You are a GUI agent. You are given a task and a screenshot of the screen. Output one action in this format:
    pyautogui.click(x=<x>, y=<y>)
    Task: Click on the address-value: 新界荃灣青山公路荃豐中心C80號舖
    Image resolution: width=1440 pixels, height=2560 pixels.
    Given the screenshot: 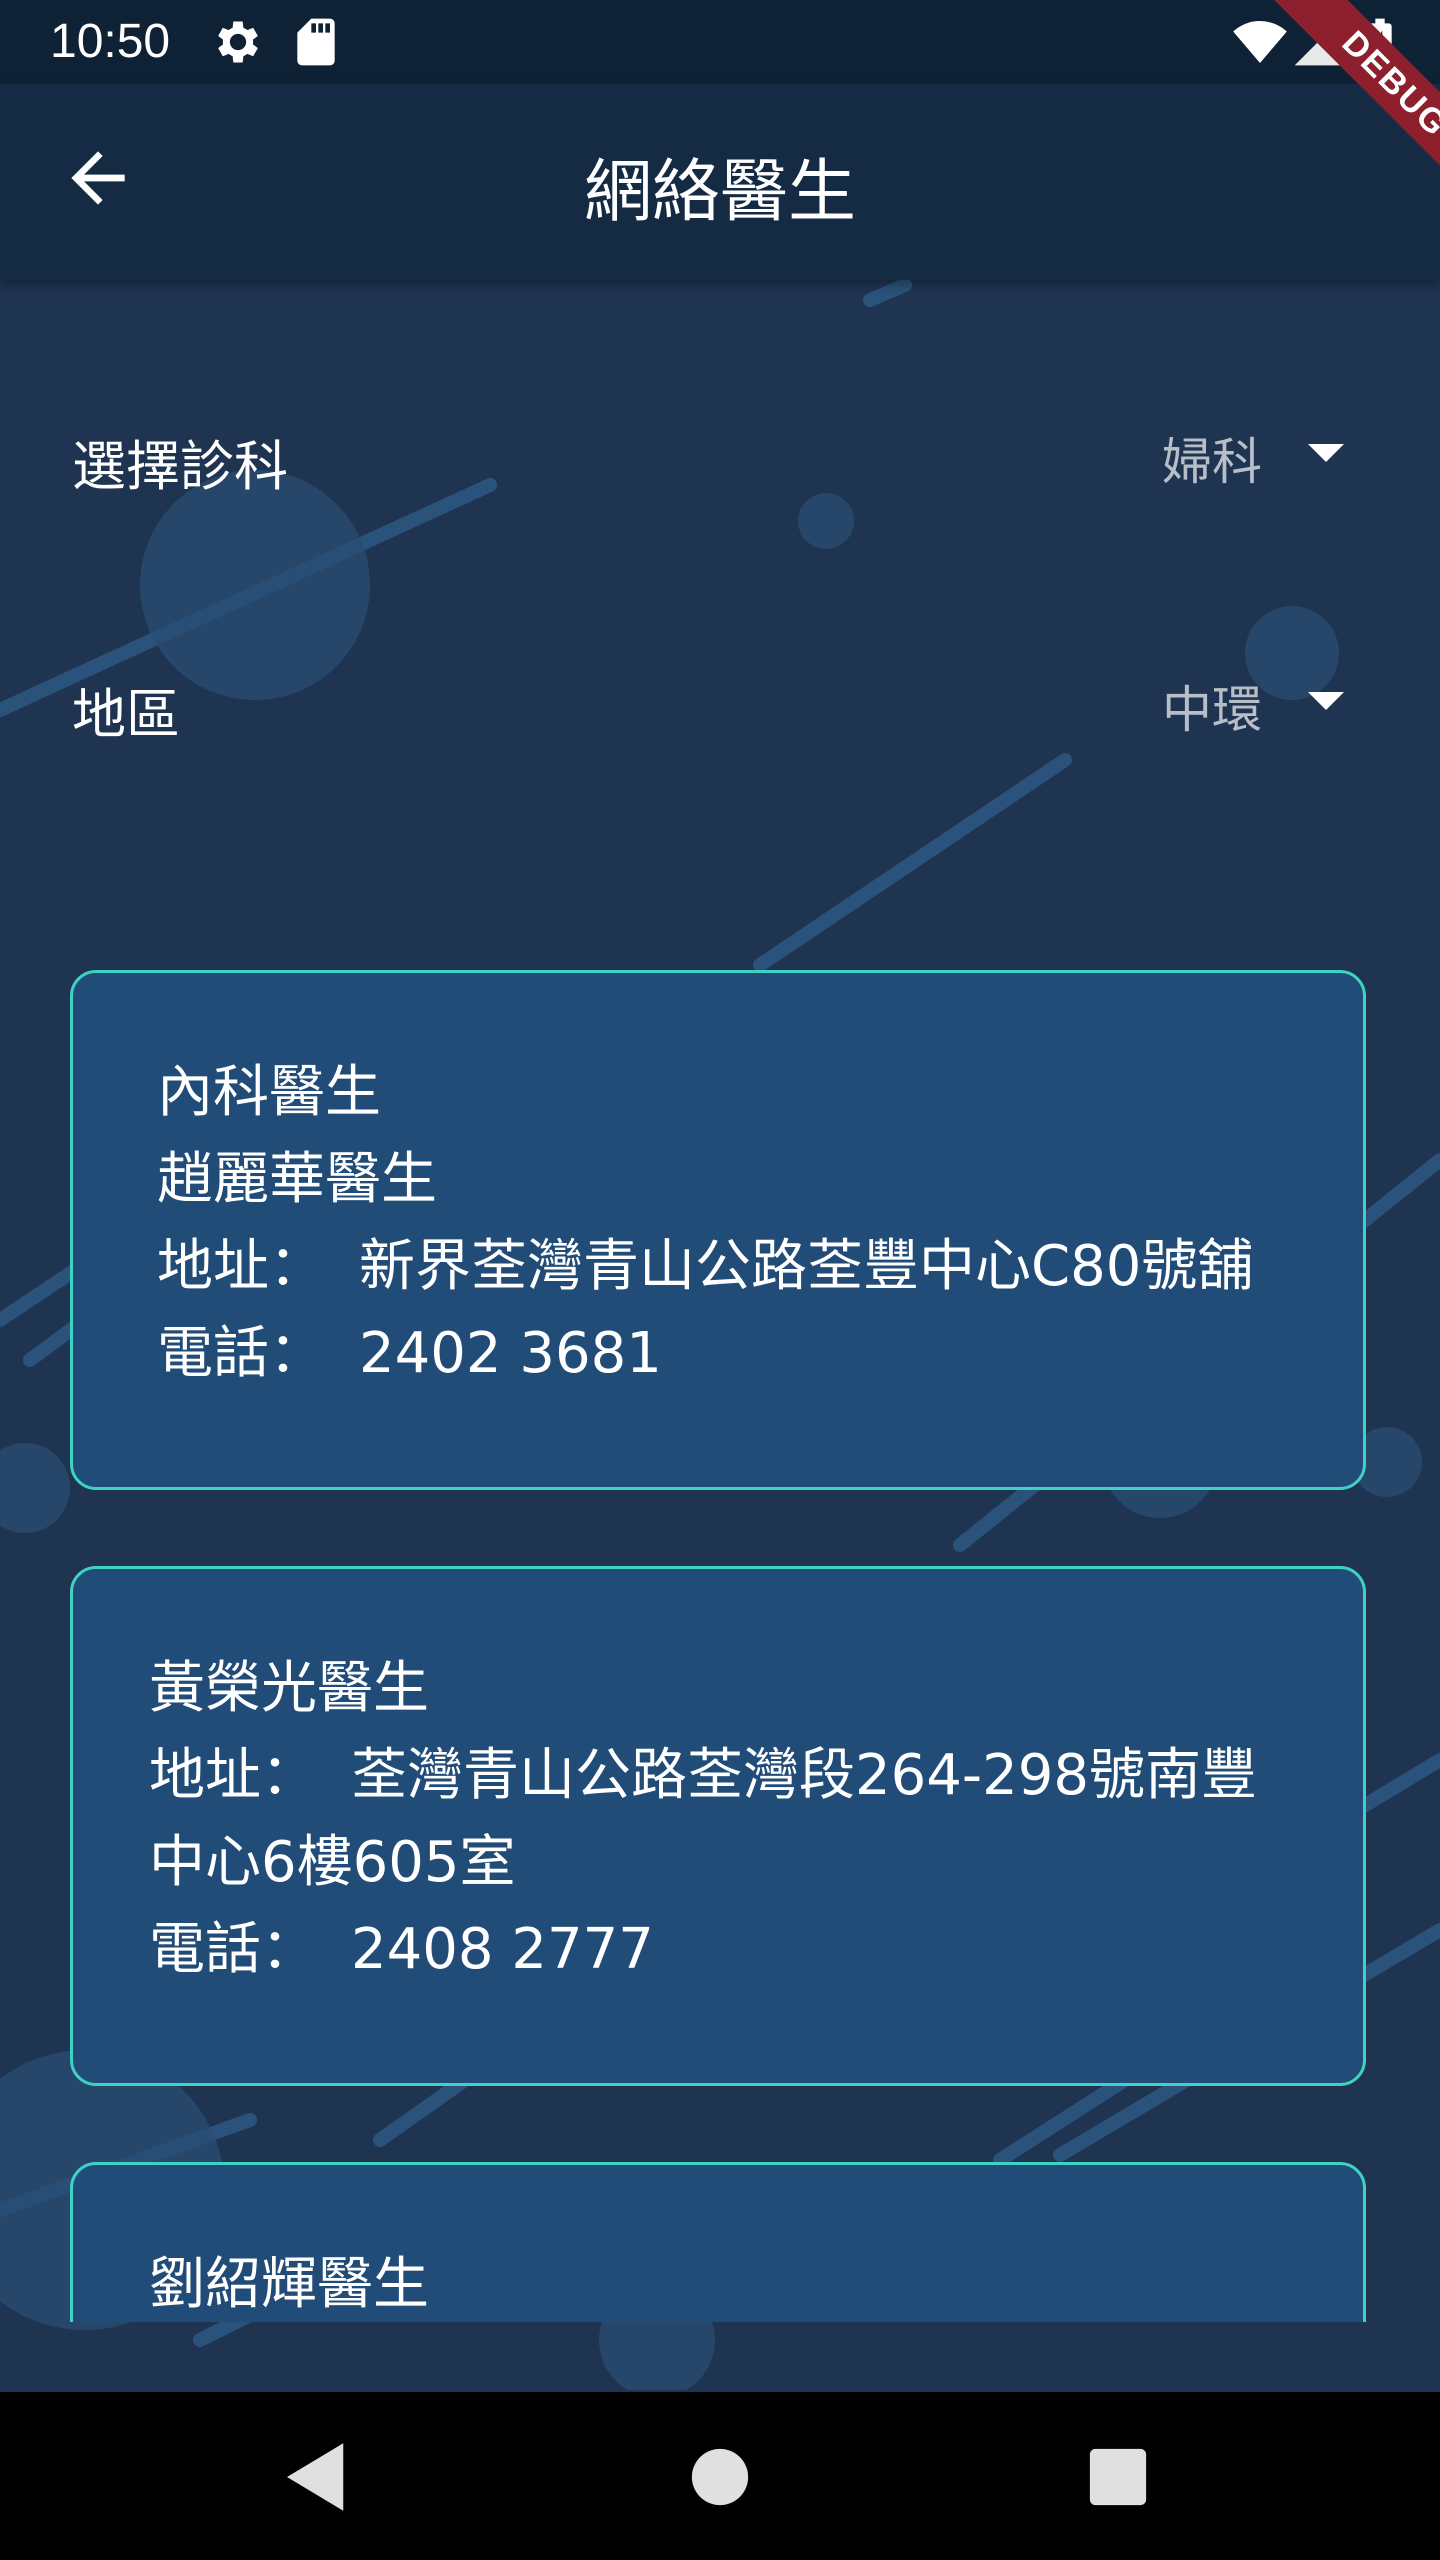 What is the action you would take?
    pyautogui.click(x=806, y=1266)
    